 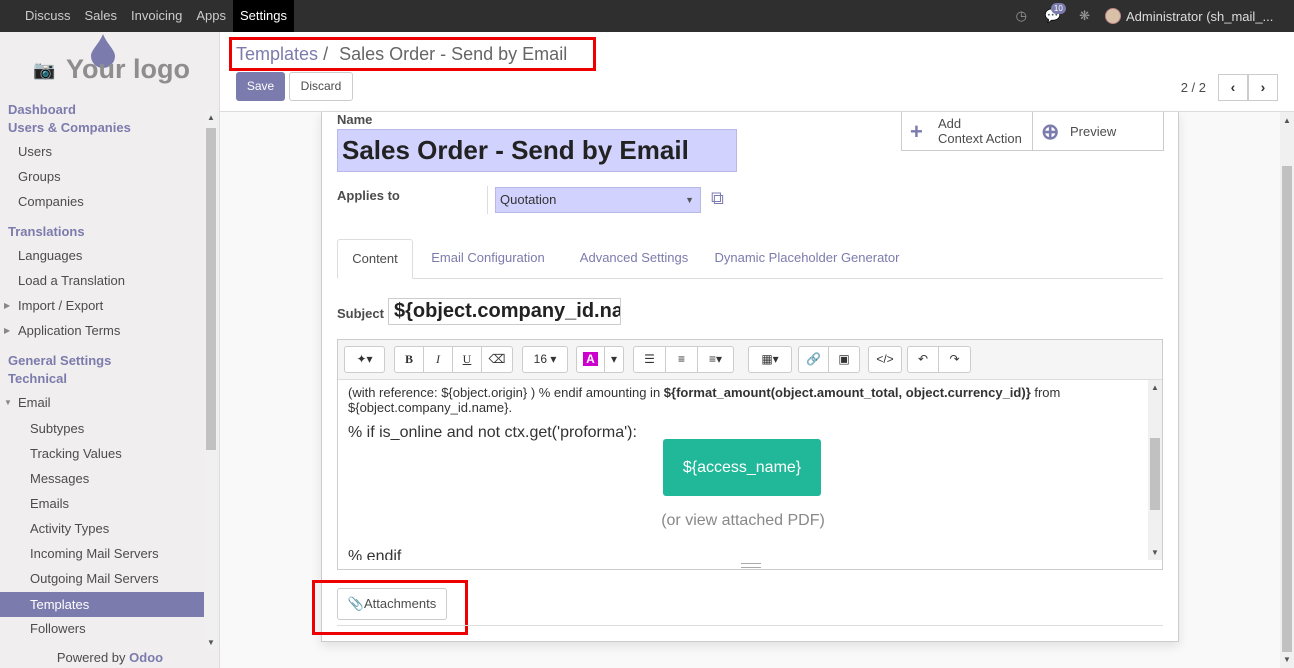 What do you see at coordinates (438, 359) in the screenshot?
I see `italic-button: I` at bounding box center [438, 359].